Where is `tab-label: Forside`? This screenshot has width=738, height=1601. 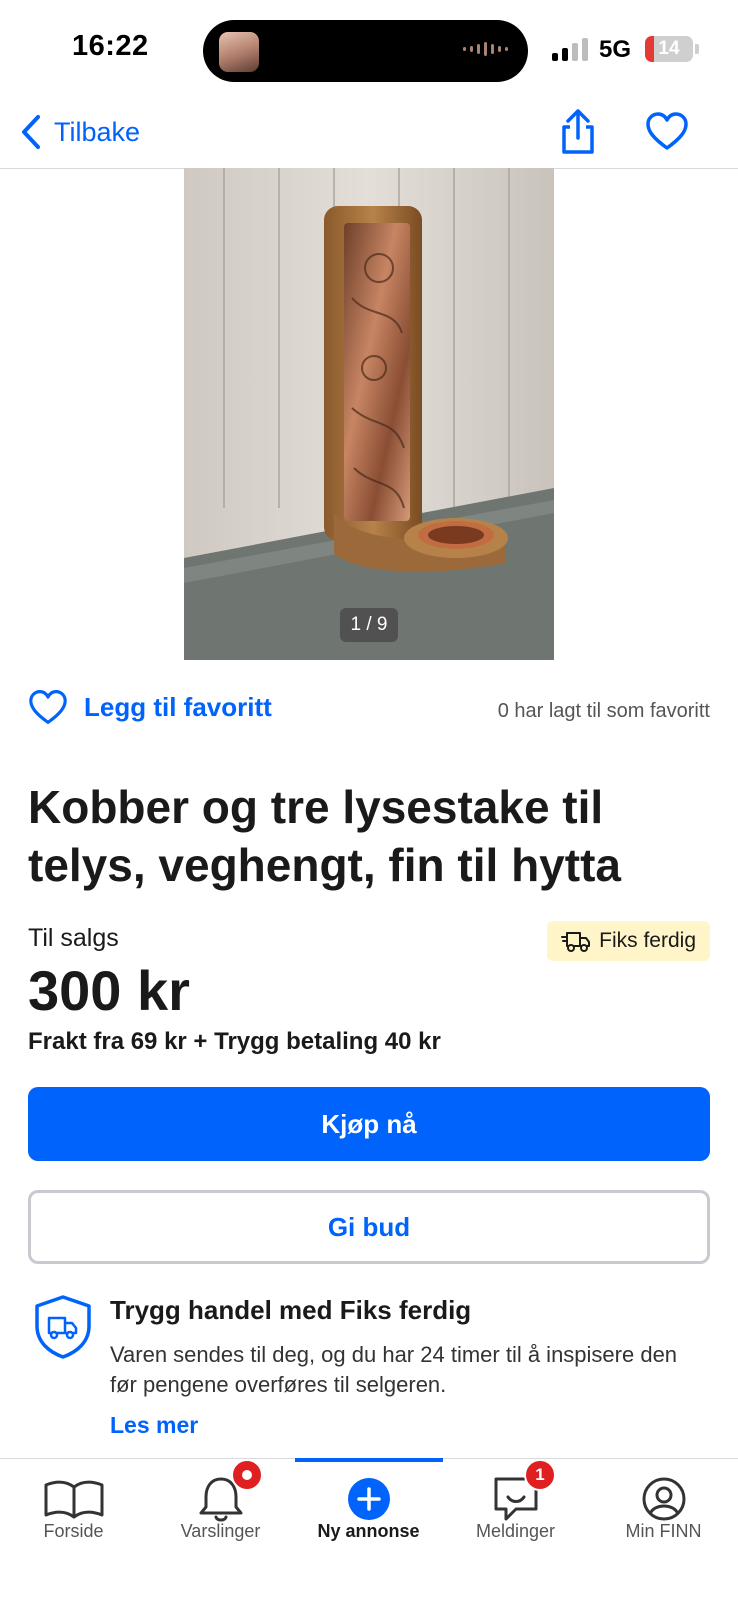
tab-label: Forside is located at coordinates (73, 1531).